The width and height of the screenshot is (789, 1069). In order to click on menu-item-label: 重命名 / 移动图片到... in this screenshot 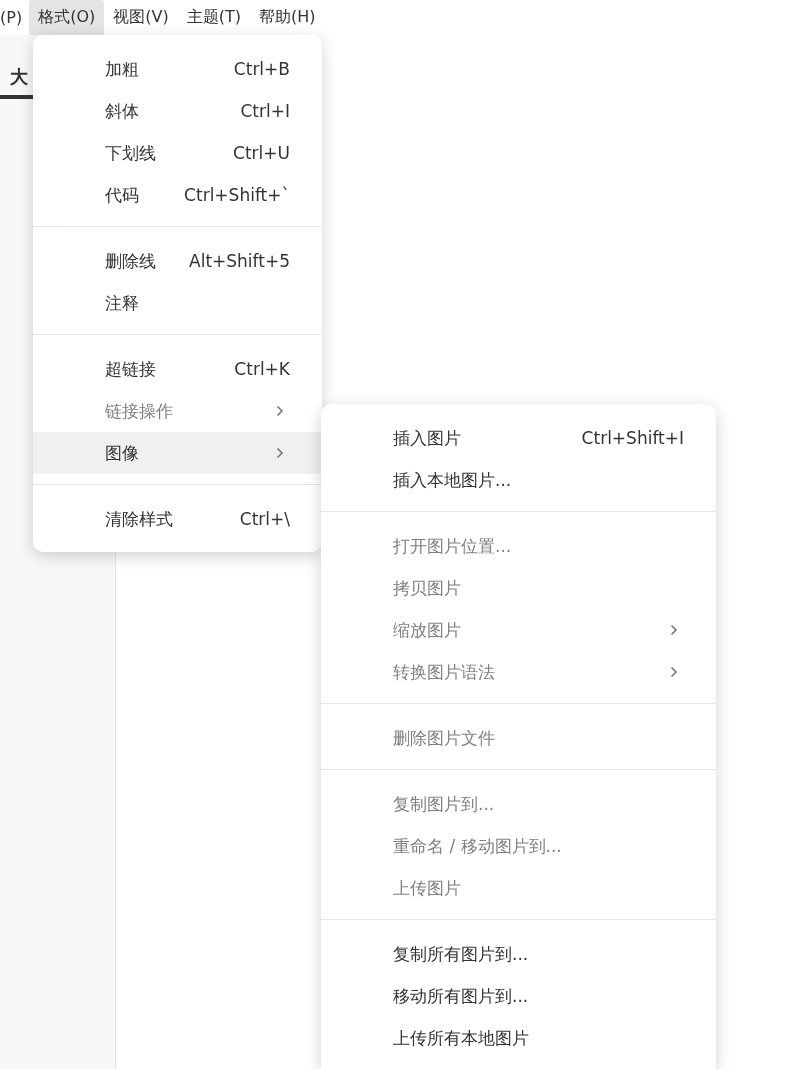, I will do `click(478, 846)`.